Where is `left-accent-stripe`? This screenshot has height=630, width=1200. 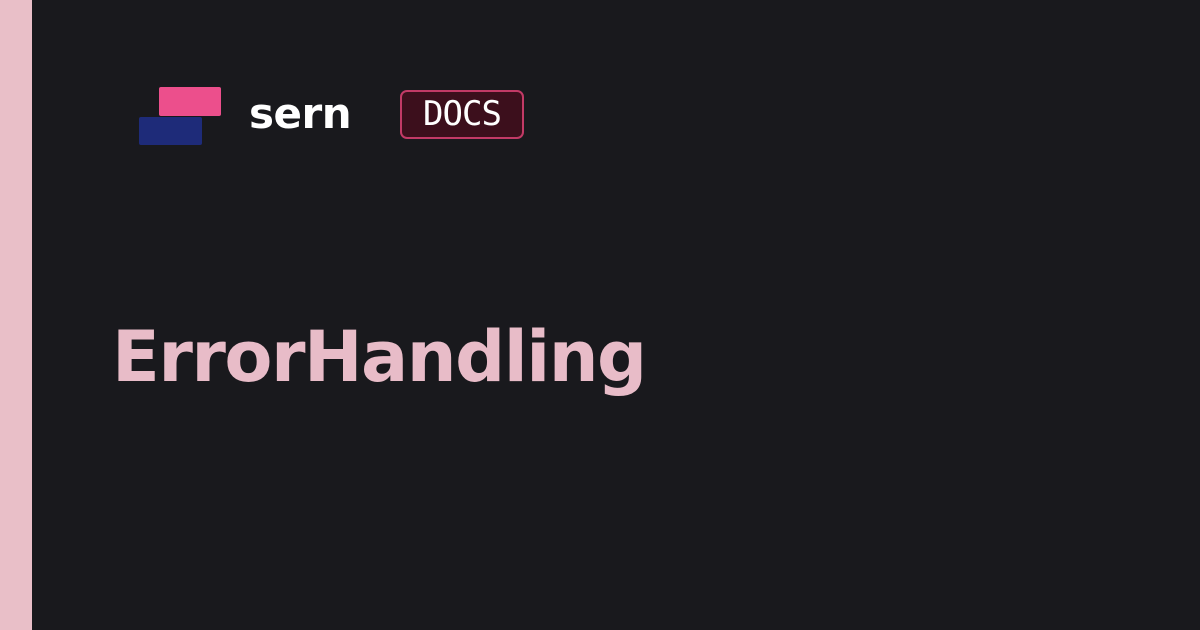 left-accent-stripe is located at coordinates (16, 315).